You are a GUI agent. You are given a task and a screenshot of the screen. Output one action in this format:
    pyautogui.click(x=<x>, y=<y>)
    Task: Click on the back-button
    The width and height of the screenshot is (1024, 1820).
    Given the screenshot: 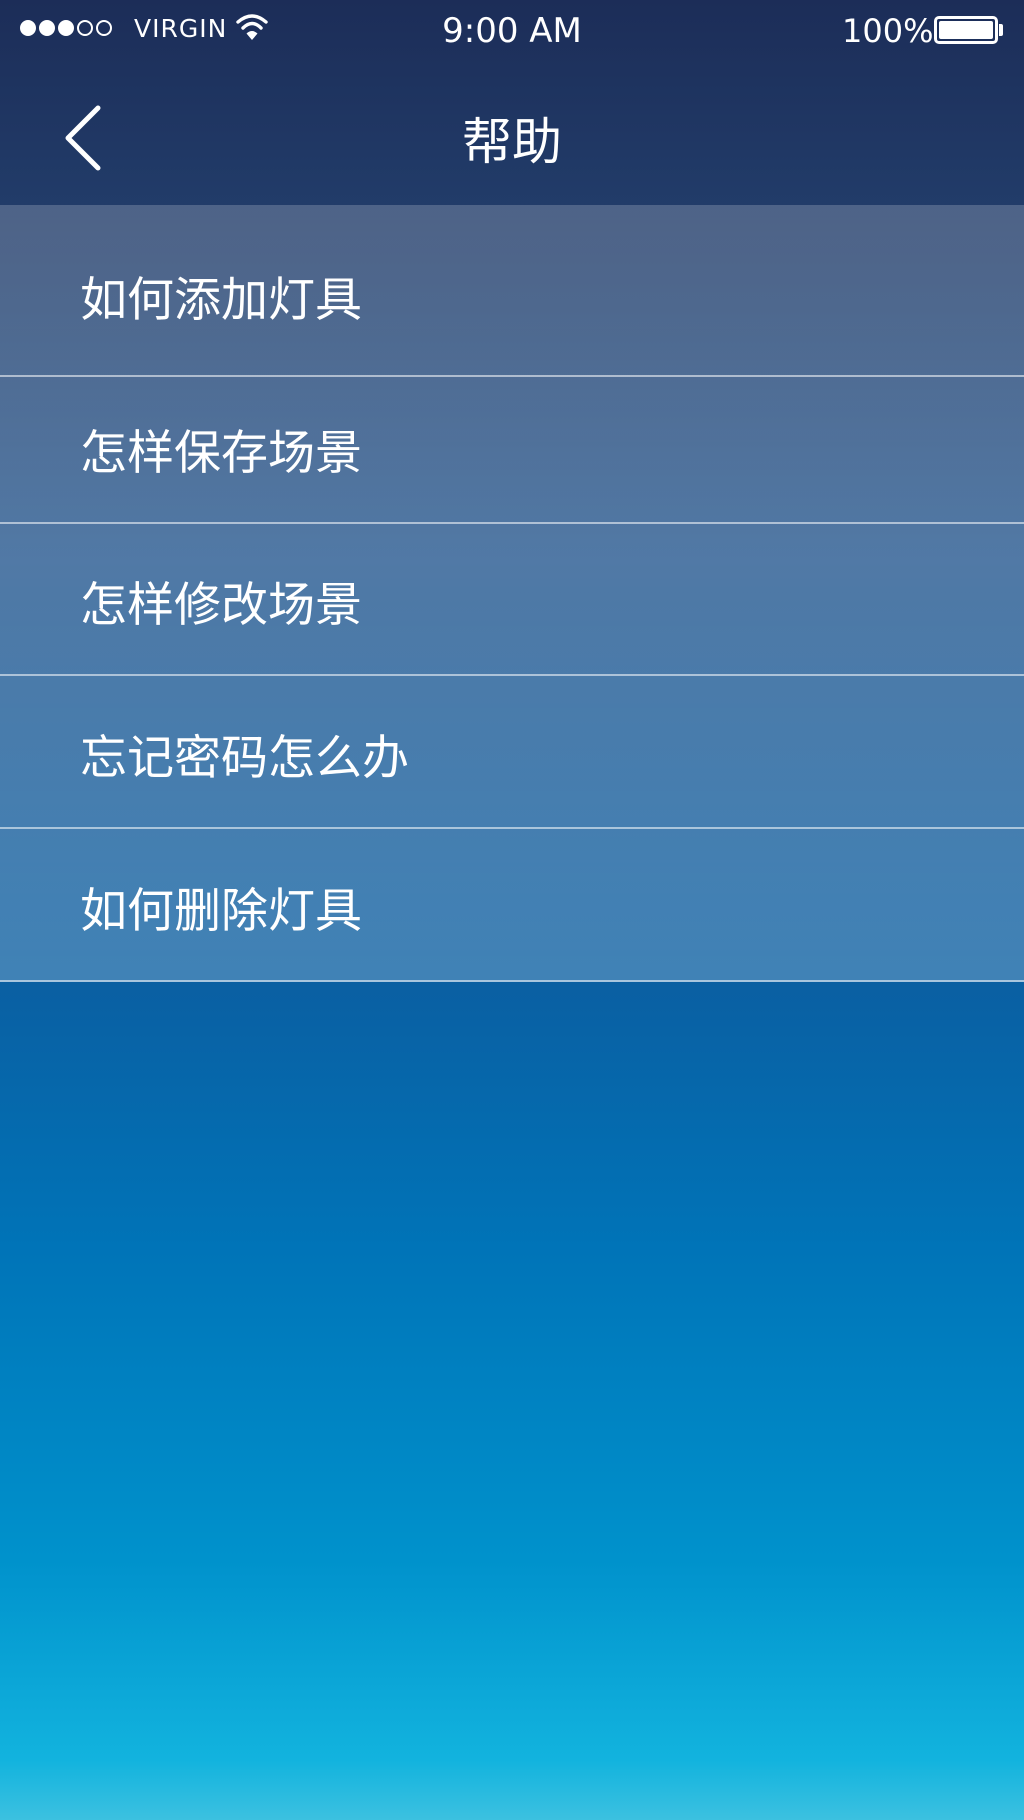 What is the action you would take?
    pyautogui.click(x=85, y=138)
    